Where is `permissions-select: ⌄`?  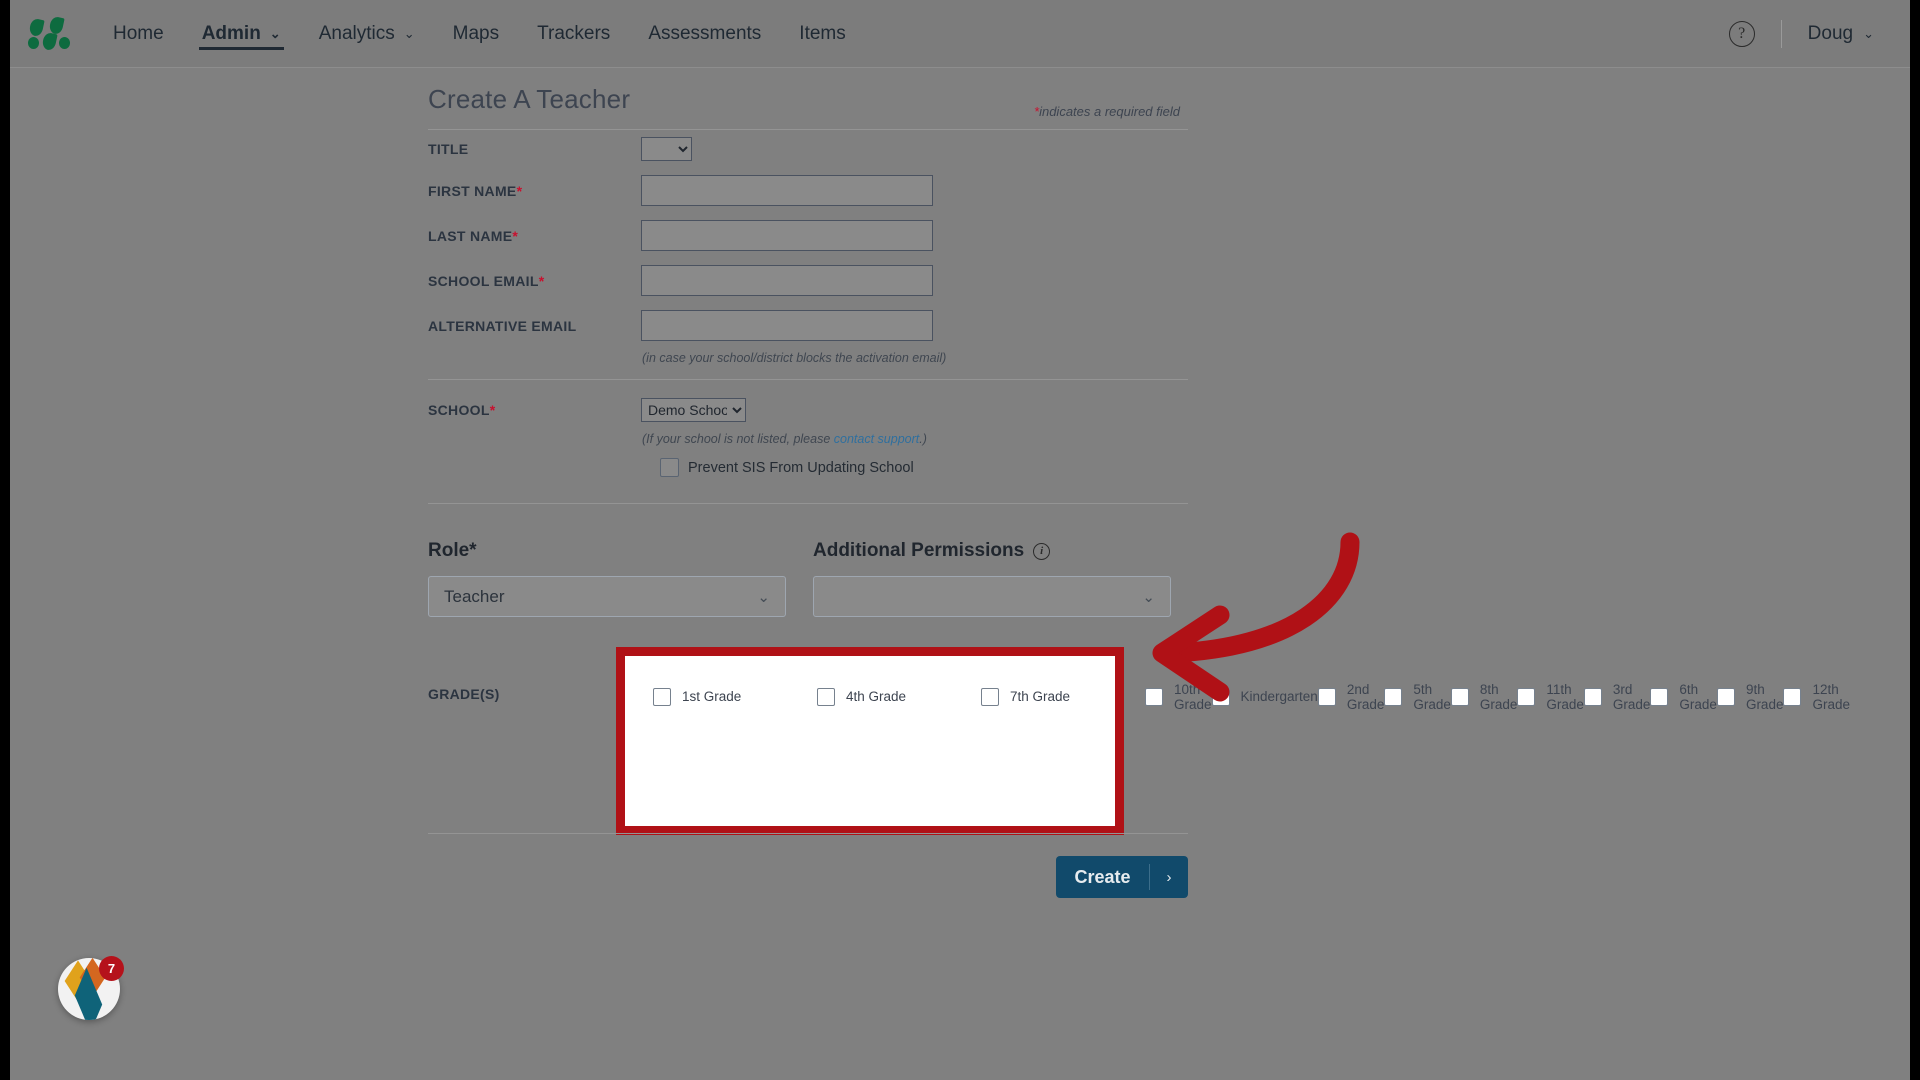 permissions-select: ⌄ is located at coordinates (992, 596).